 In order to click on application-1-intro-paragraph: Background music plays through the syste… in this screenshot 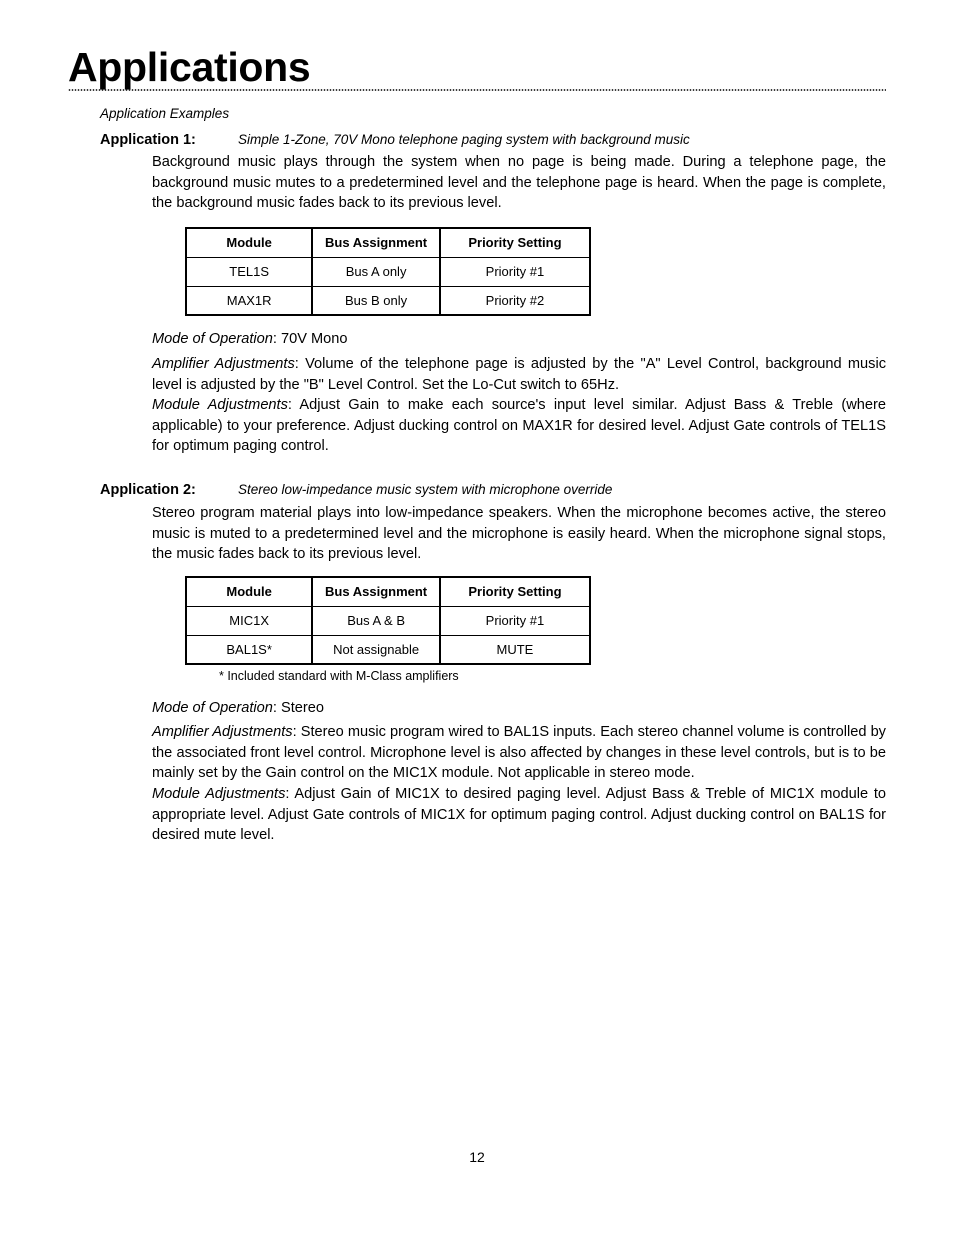, I will do `click(519, 182)`.